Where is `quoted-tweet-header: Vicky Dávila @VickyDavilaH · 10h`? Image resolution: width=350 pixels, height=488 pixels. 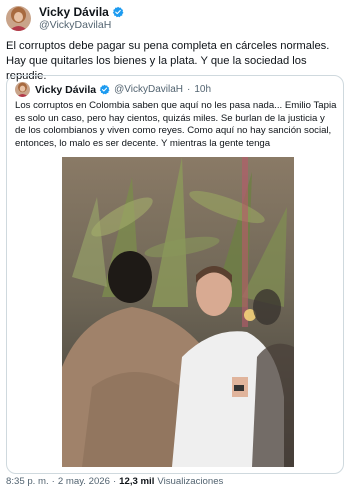
quoted-tweet-header: Vicky Dávila @VickyDavilaH · 10h is located at coordinates (113, 89).